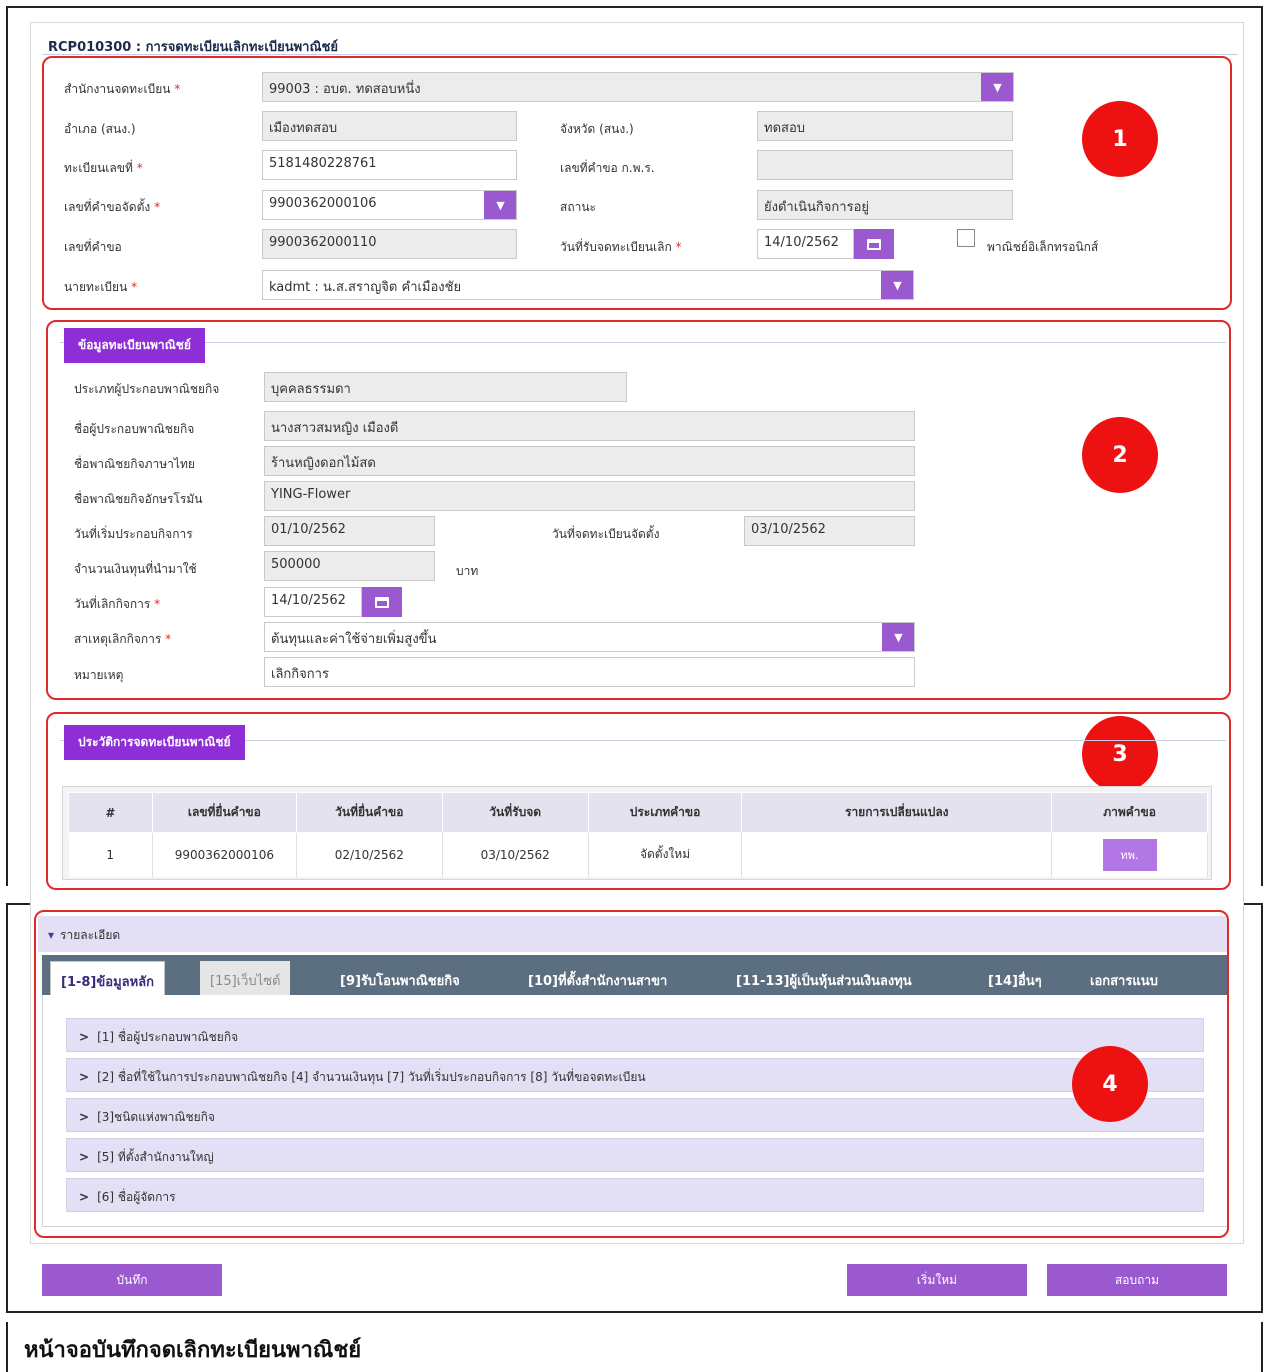 Image resolution: width=1269 pixels, height=1372 pixels. I want to click on owner-type-label: ประเภทผู้ประกอบพาณิชยกิจ, so click(147, 389).